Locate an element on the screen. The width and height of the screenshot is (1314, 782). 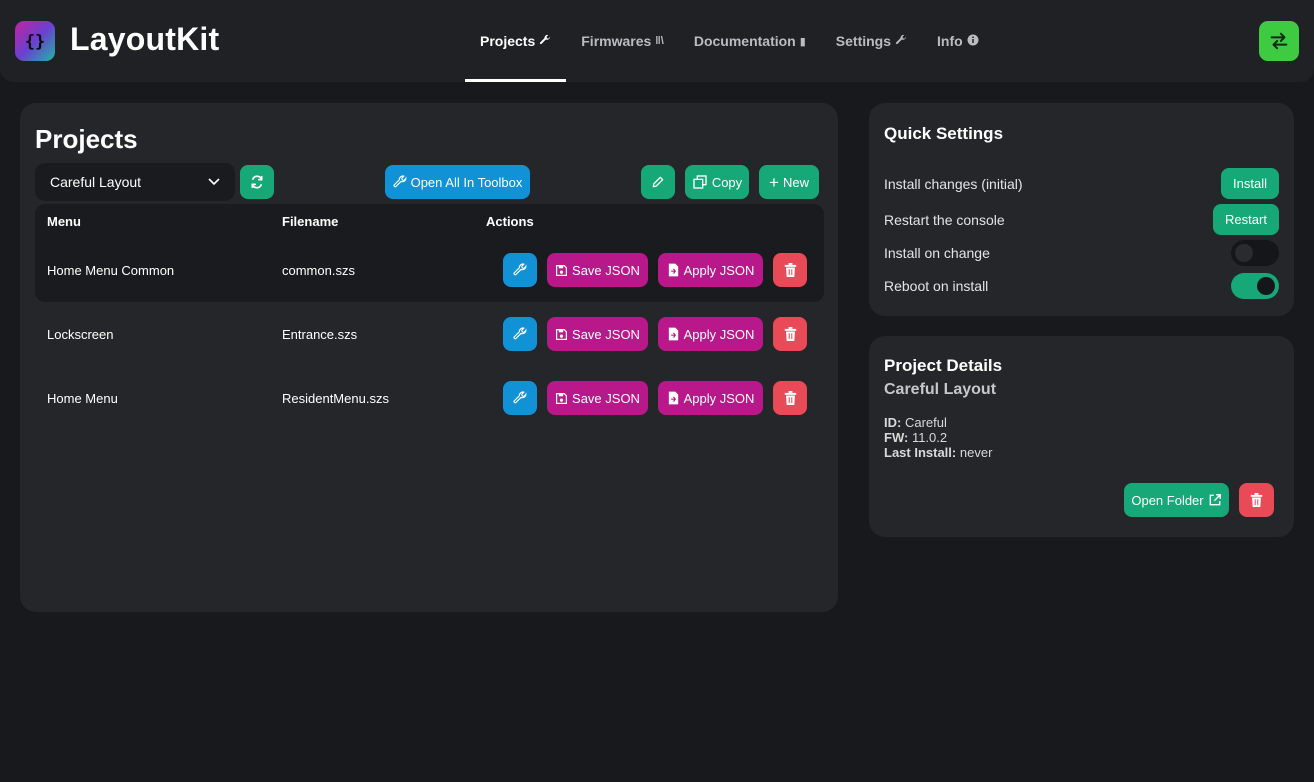
nav-documentation: Documentation ▮ is located at coordinates (750, 41).